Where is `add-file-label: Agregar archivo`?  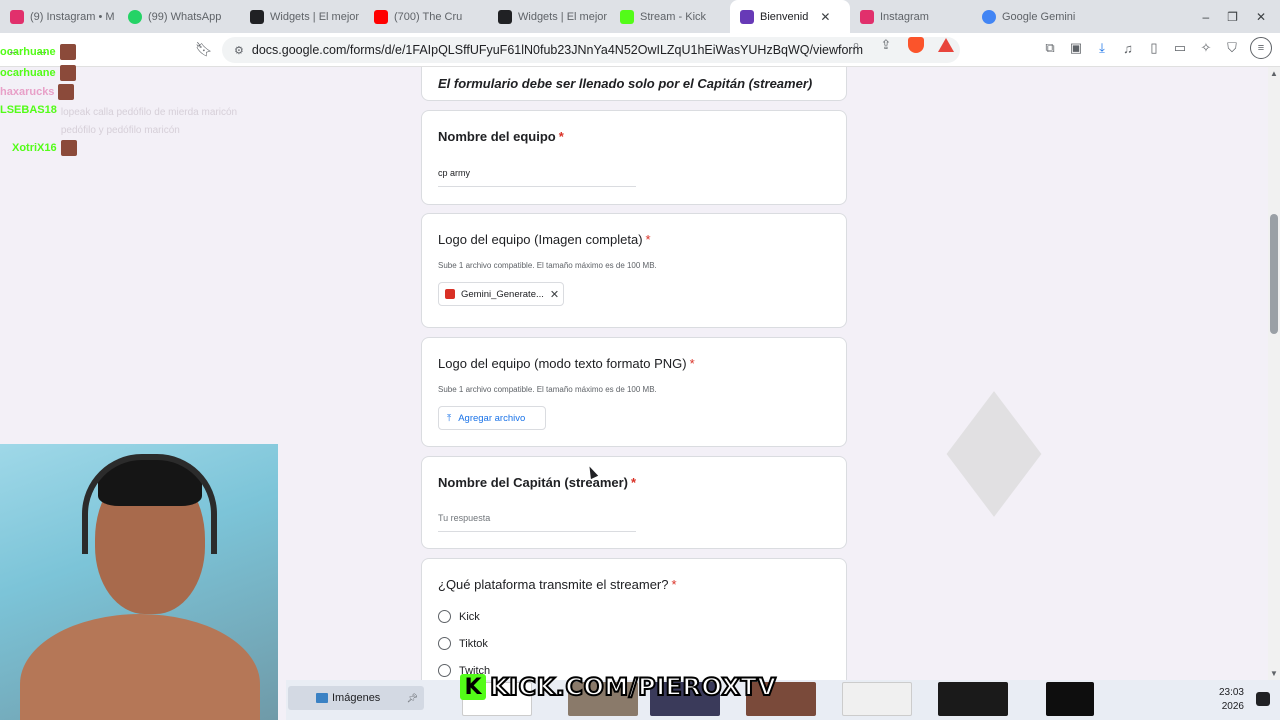 add-file-label: Agregar archivo is located at coordinates (492, 418).